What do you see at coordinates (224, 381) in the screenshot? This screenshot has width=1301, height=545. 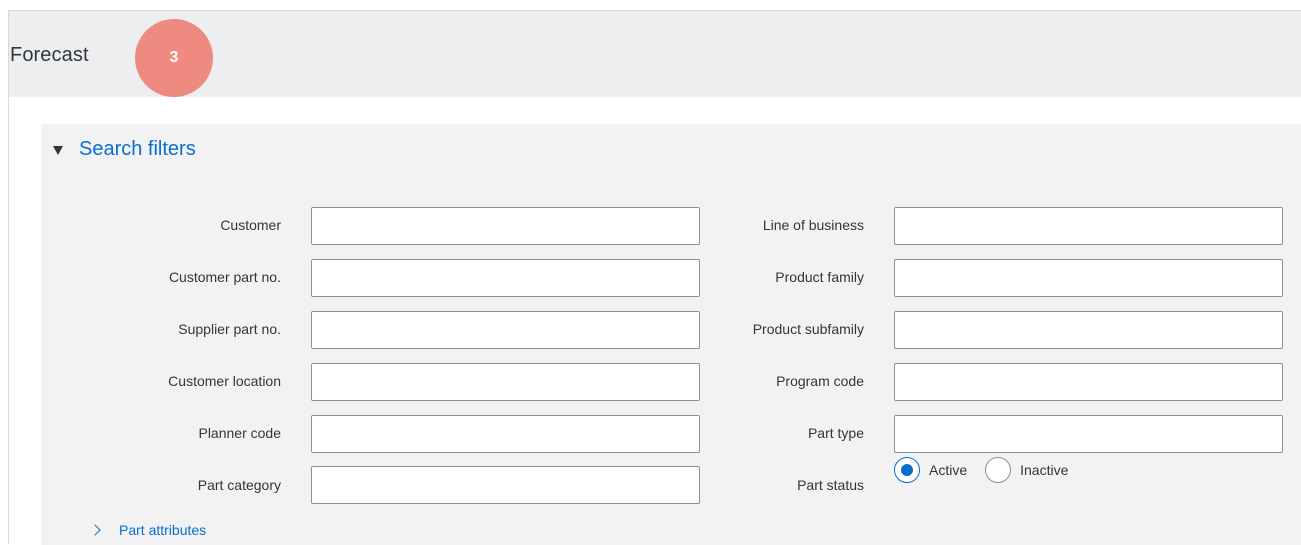 I see `customer-location-label: Customer location` at bounding box center [224, 381].